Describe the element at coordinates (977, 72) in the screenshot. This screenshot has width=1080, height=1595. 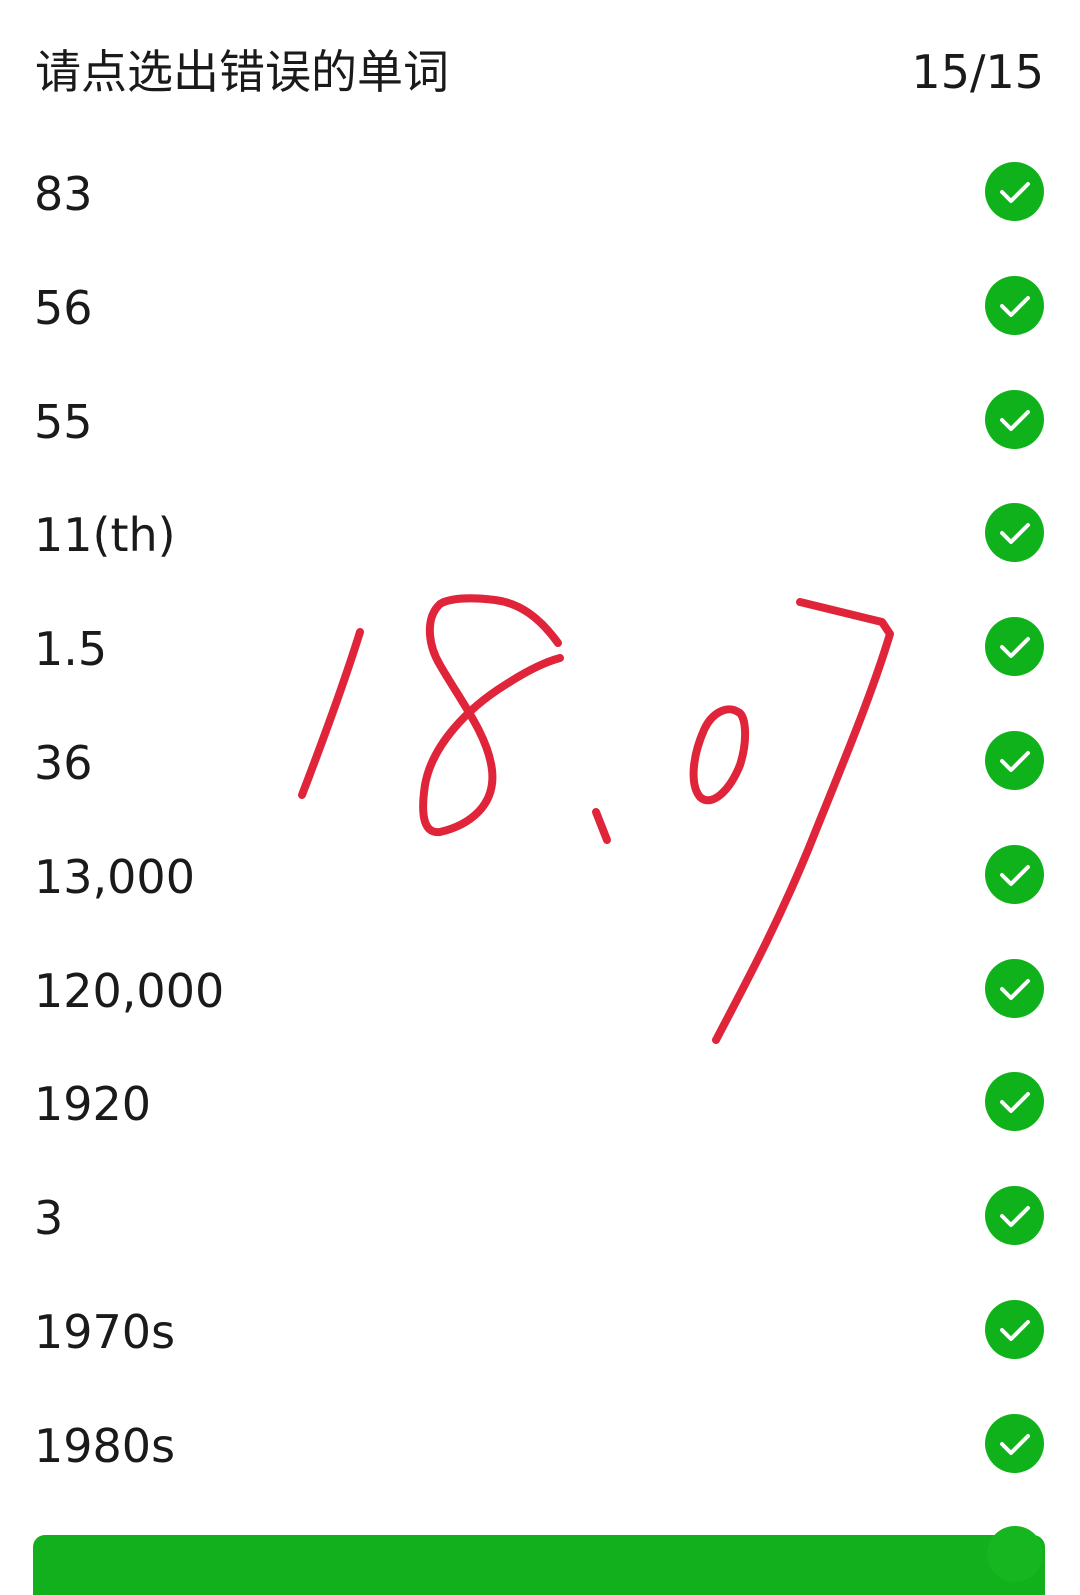
I see `progress-counter: 15/15` at that location.